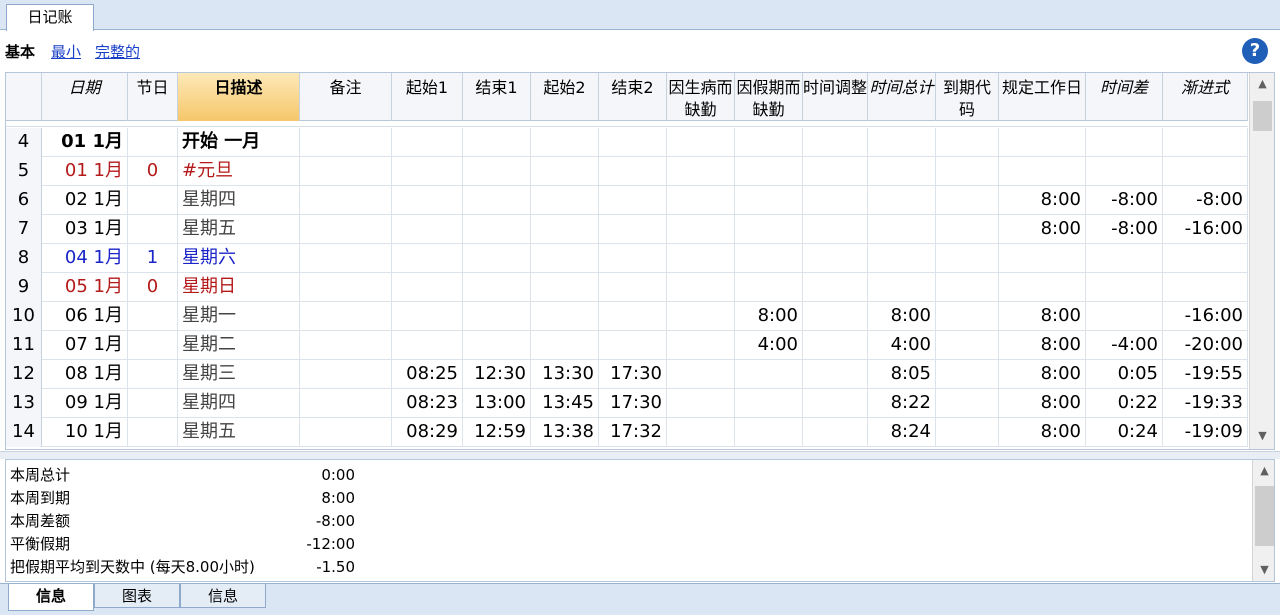 The width and height of the screenshot is (1280, 615). Describe the element at coordinates (239, 258) in the screenshot. I see `cell-description: 星期六` at that location.